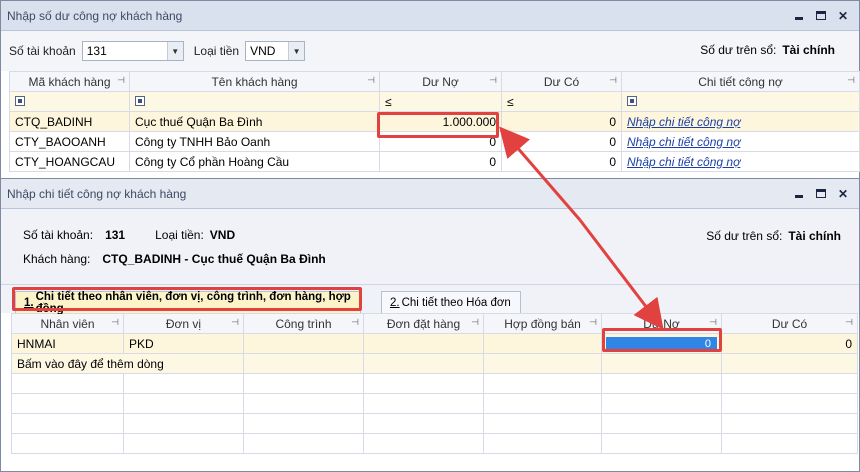  Describe the element at coordinates (440, 101) in the screenshot. I see `filter-debit: ≤` at that location.